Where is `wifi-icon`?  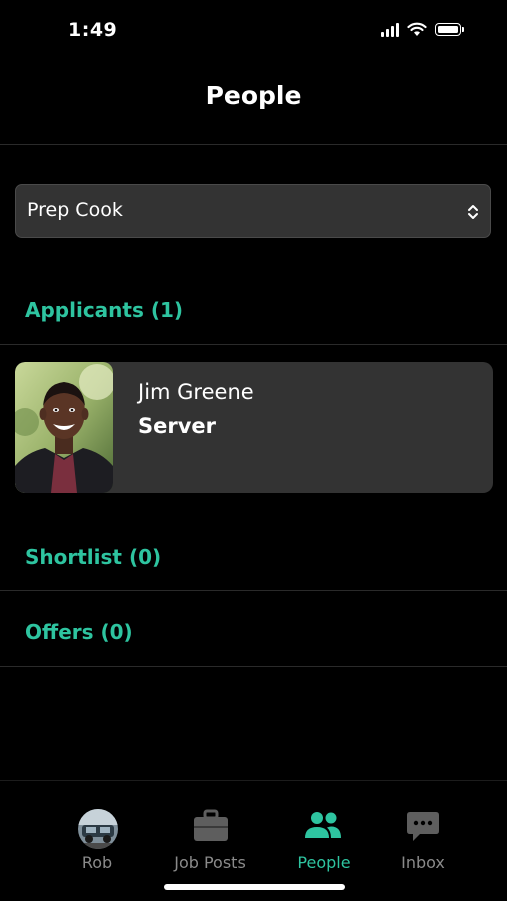 wifi-icon is located at coordinates (417, 29).